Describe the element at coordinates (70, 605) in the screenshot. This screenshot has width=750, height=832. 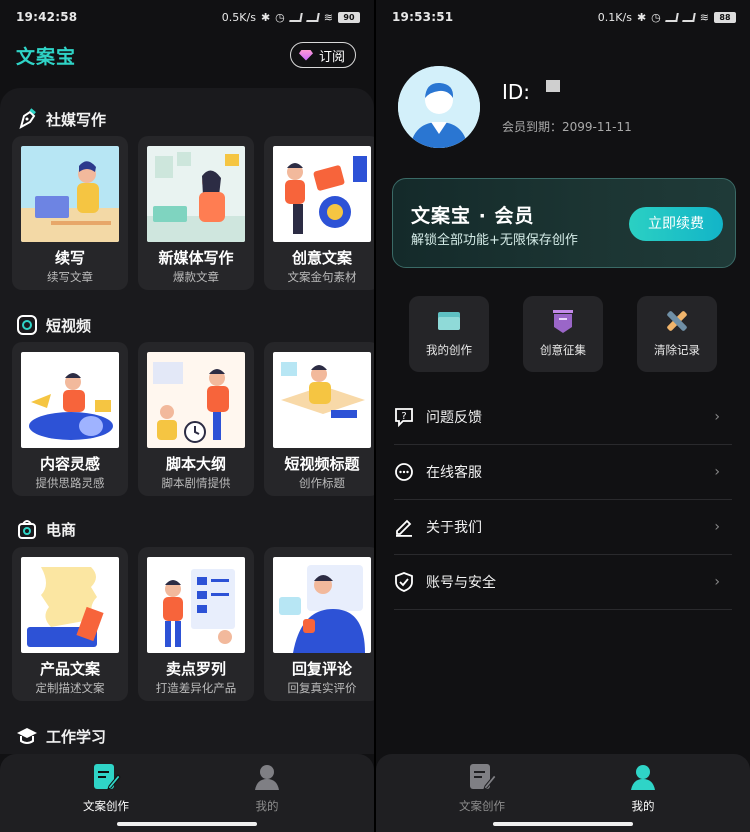
I see `scroll-document-illustration` at that location.